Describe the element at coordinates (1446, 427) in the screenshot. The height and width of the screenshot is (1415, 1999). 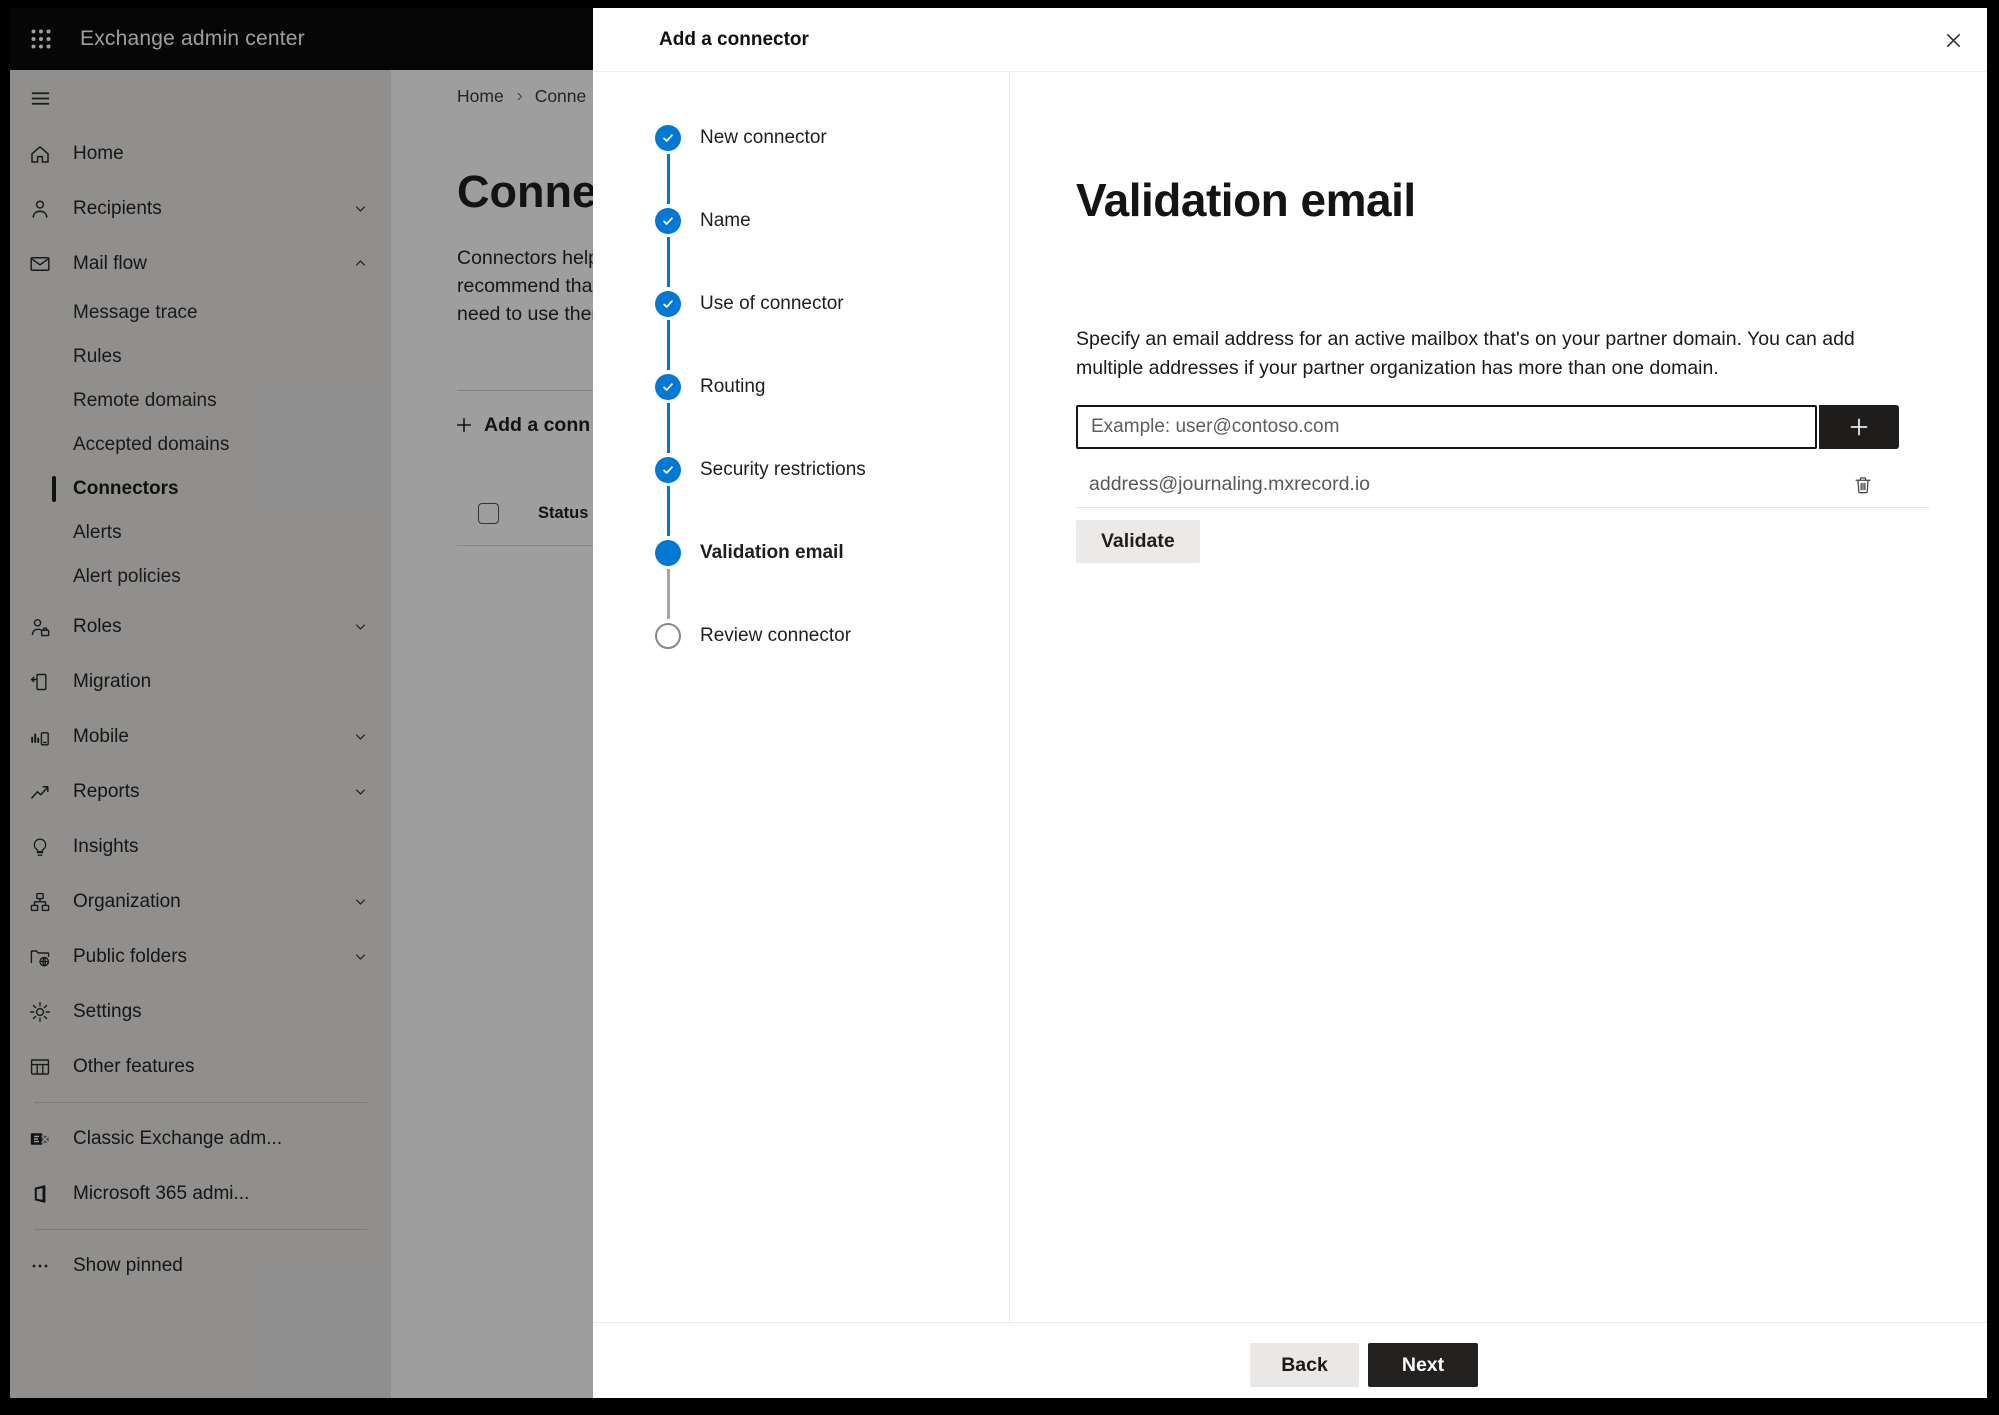
I see `validation-email-input` at that location.